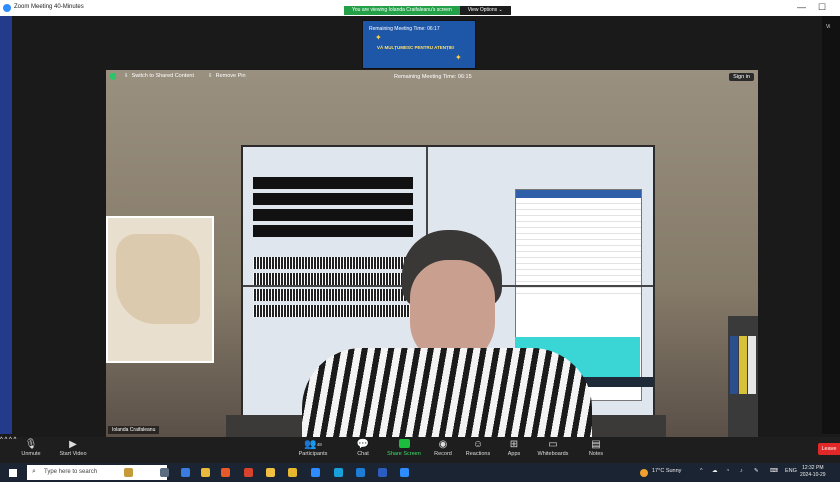 Image resolution: width=840 pixels, height=482 pixels. I want to click on switch-to-shared-content-button: ⇩ Switch to Shared Content, so click(159, 76).